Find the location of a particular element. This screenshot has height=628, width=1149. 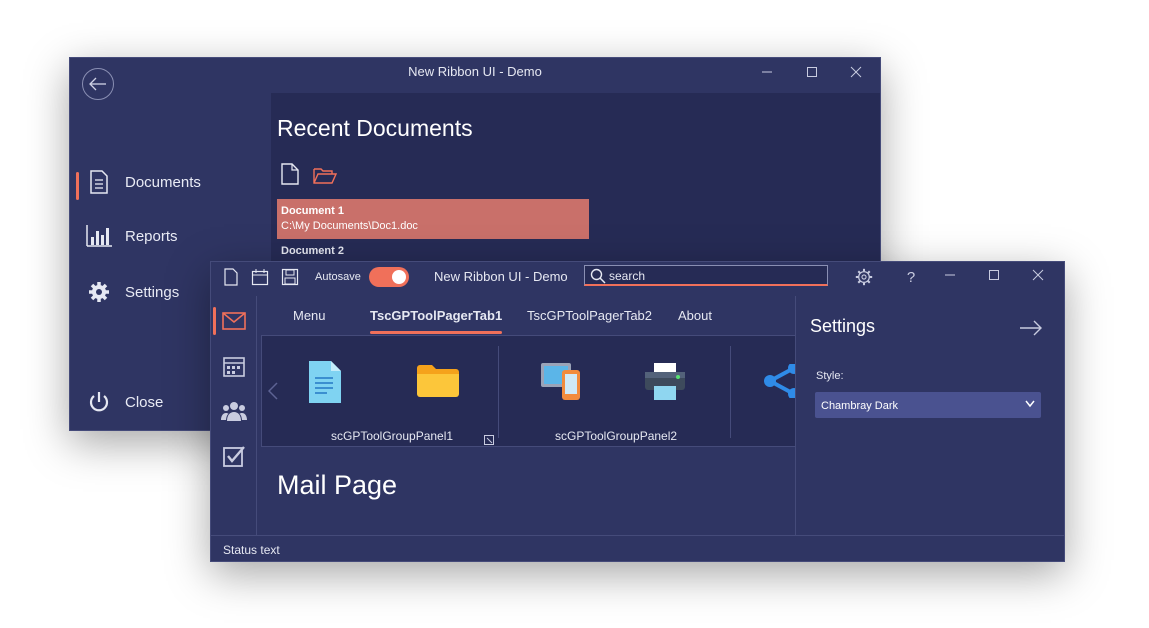

devices-icon is located at coordinates (561, 384).